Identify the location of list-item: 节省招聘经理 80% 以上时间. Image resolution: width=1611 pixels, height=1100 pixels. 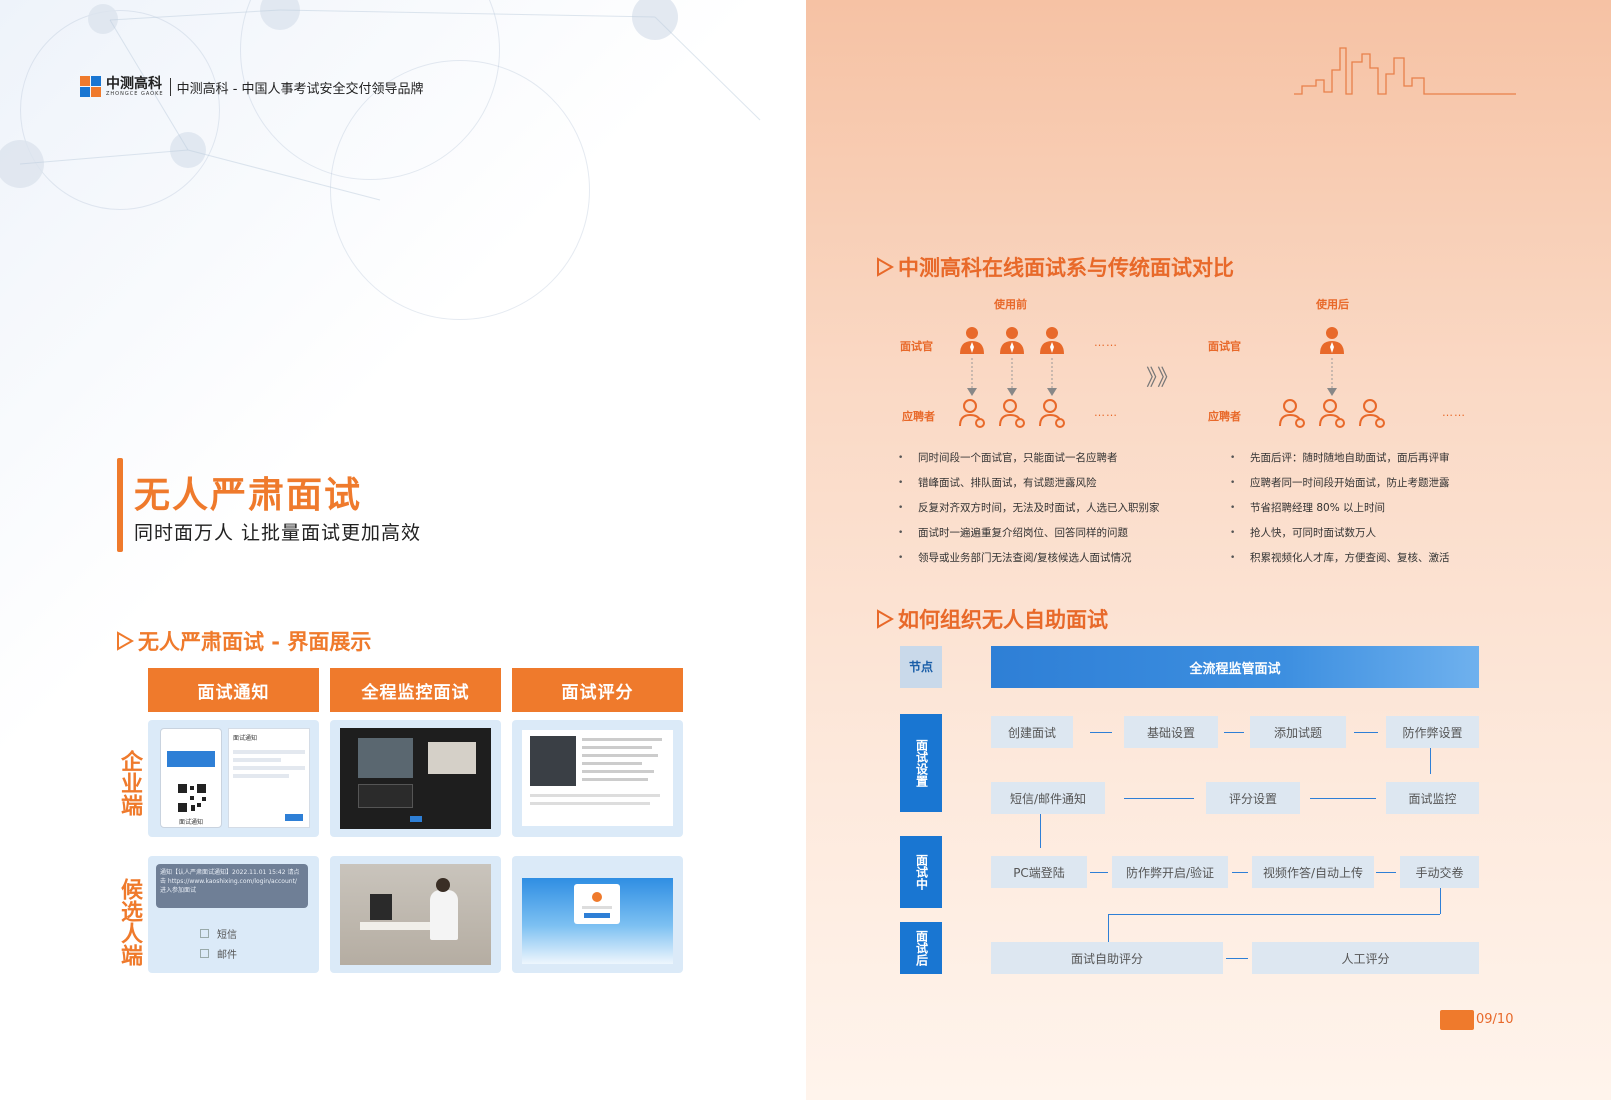
(1340, 508).